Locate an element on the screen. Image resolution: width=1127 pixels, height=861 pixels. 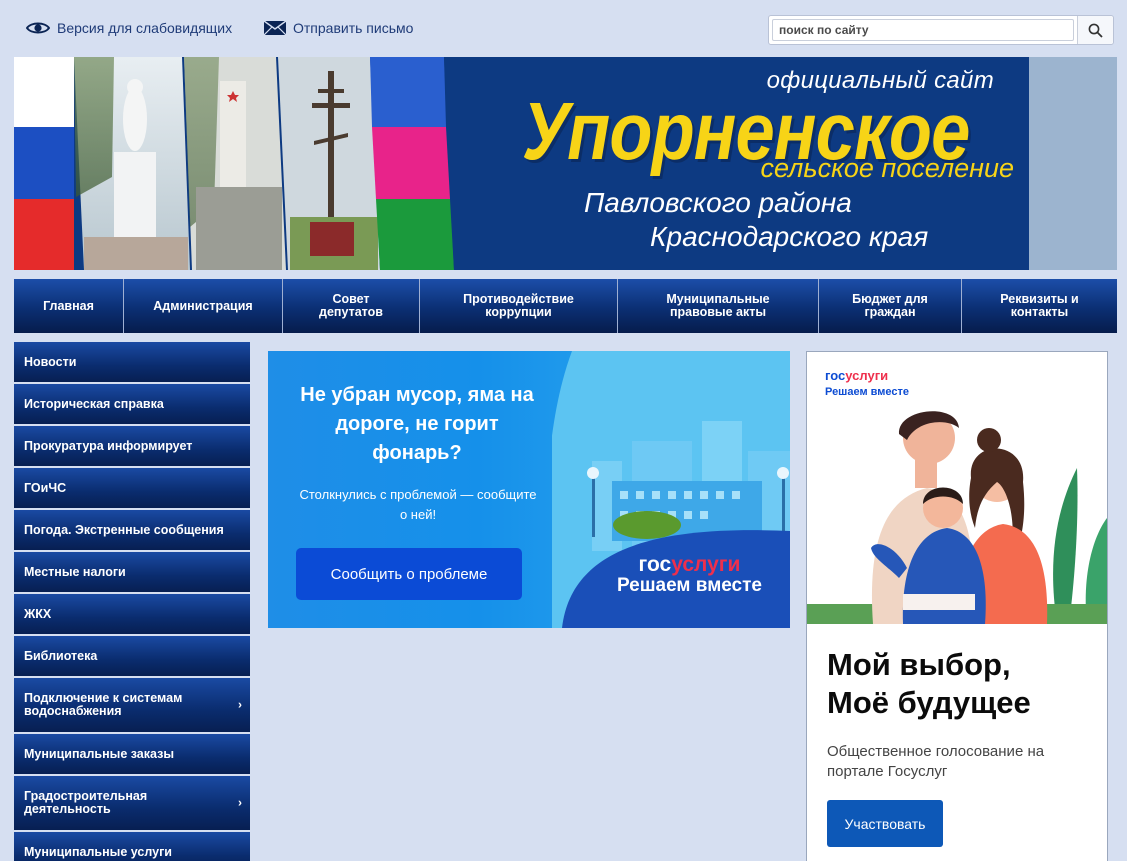
sidebar-item-civil-defense: ГОиЧС is located at coordinates (132, 489).